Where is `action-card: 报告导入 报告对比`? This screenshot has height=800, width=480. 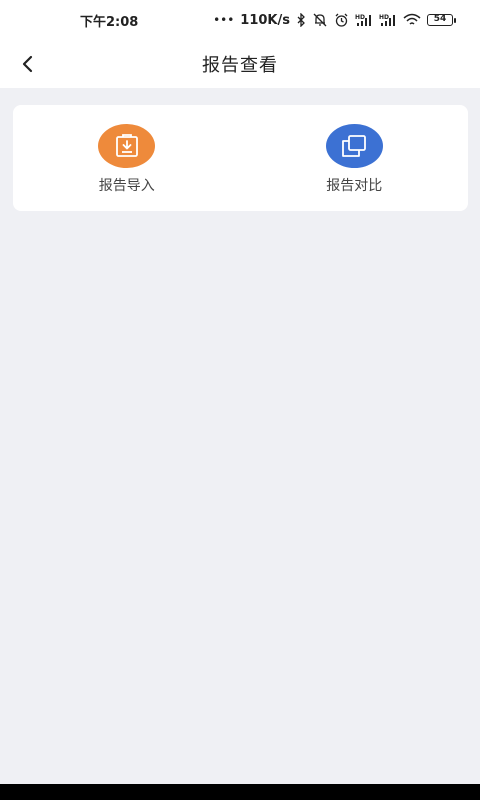
action-card: 报告导入 报告对比 is located at coordinates (240, 158).